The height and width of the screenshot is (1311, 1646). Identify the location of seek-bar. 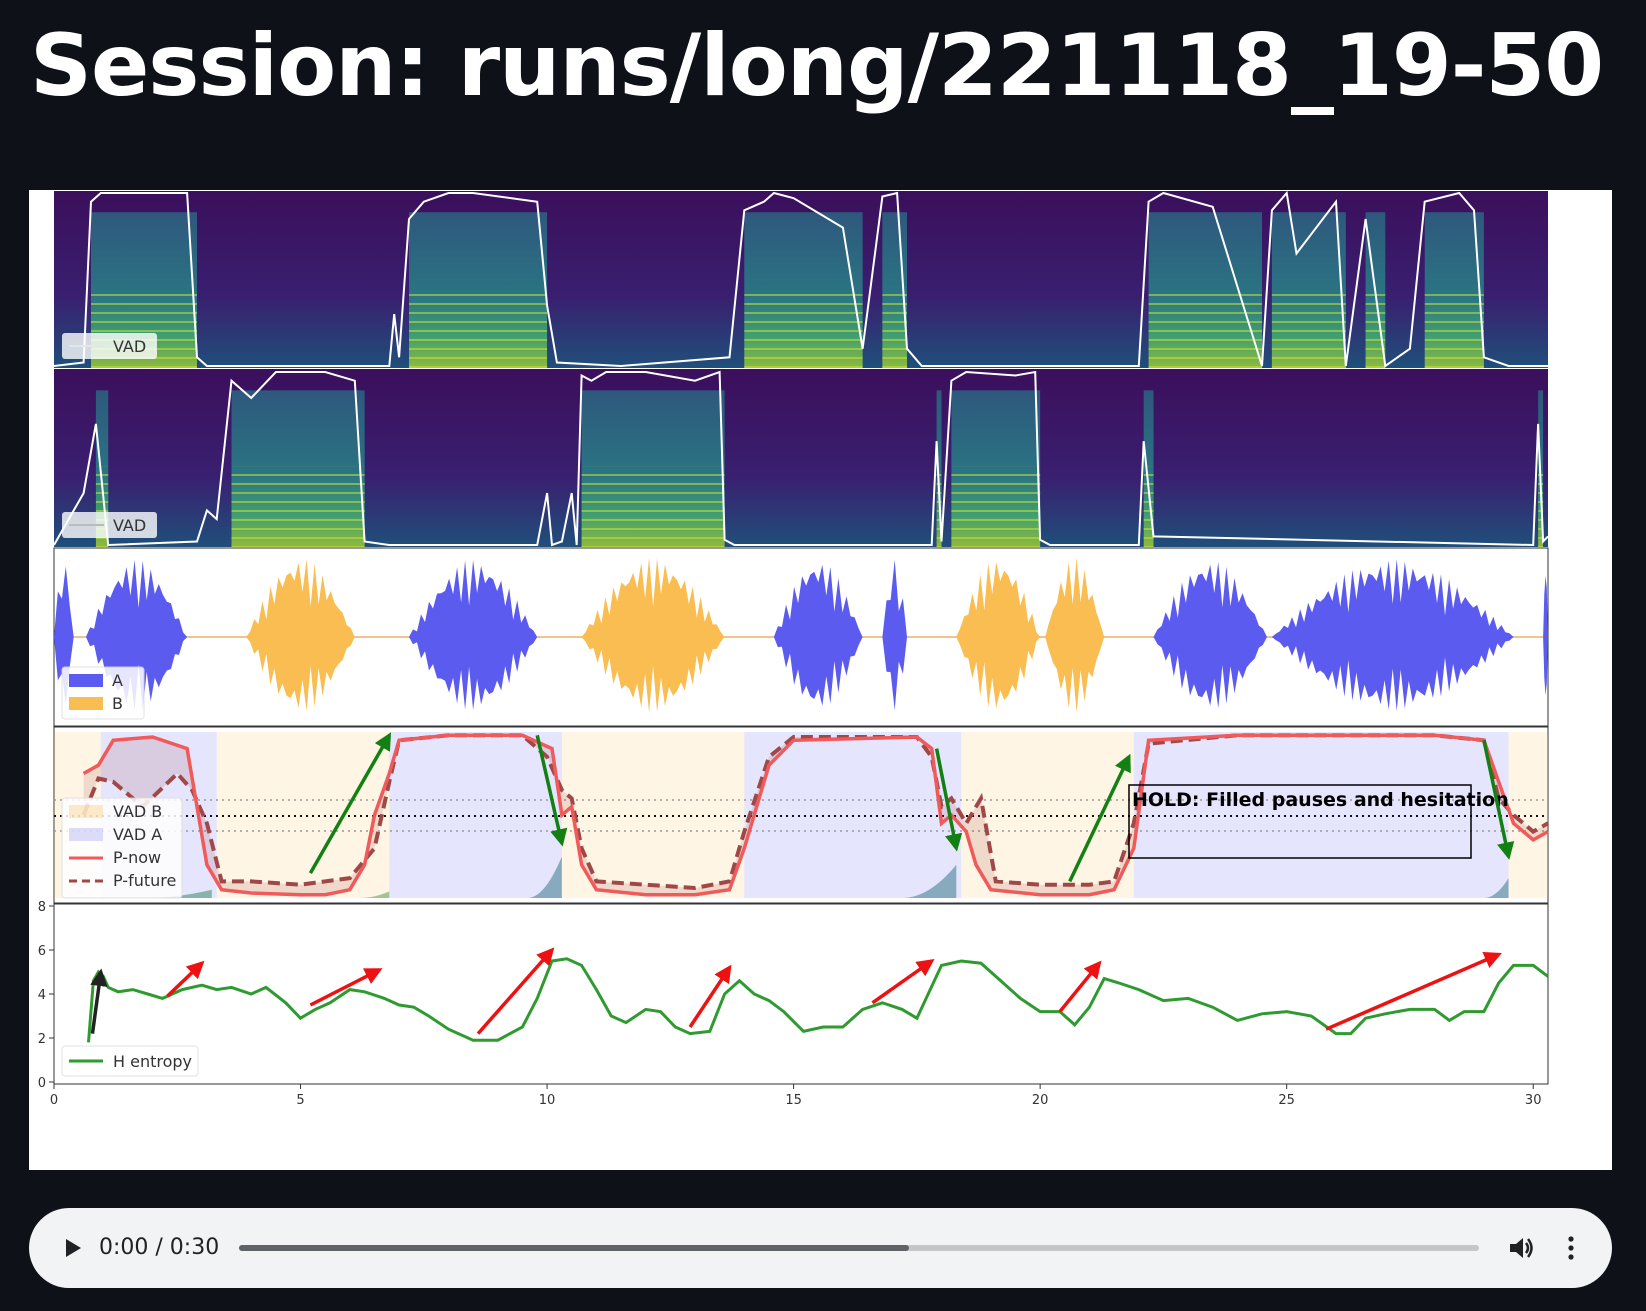
(859, 1248).